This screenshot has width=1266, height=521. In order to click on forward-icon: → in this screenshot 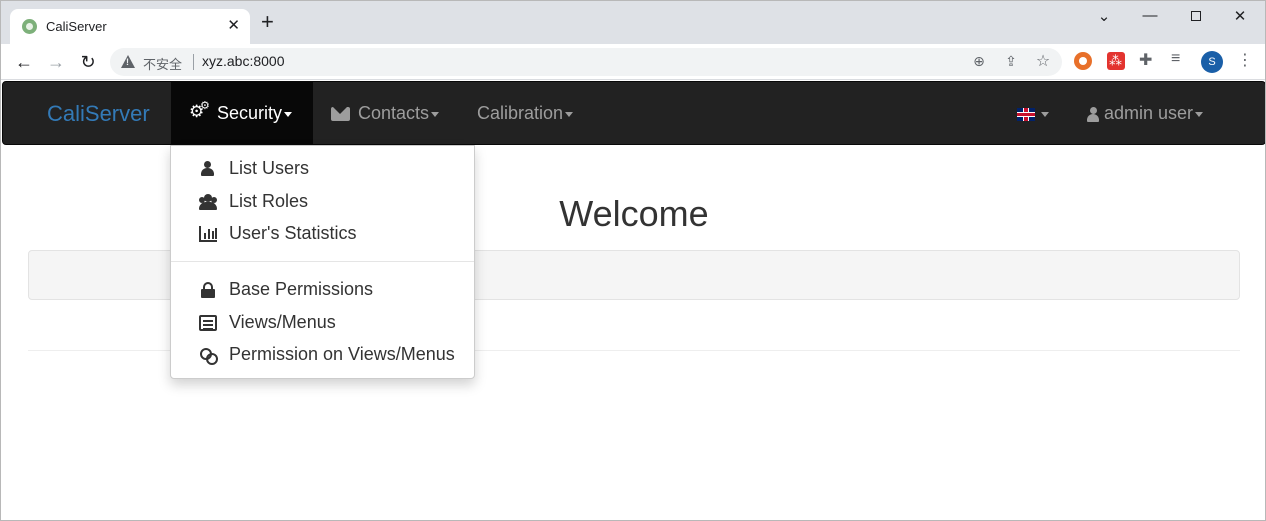, I will do `click(56, 62)`.